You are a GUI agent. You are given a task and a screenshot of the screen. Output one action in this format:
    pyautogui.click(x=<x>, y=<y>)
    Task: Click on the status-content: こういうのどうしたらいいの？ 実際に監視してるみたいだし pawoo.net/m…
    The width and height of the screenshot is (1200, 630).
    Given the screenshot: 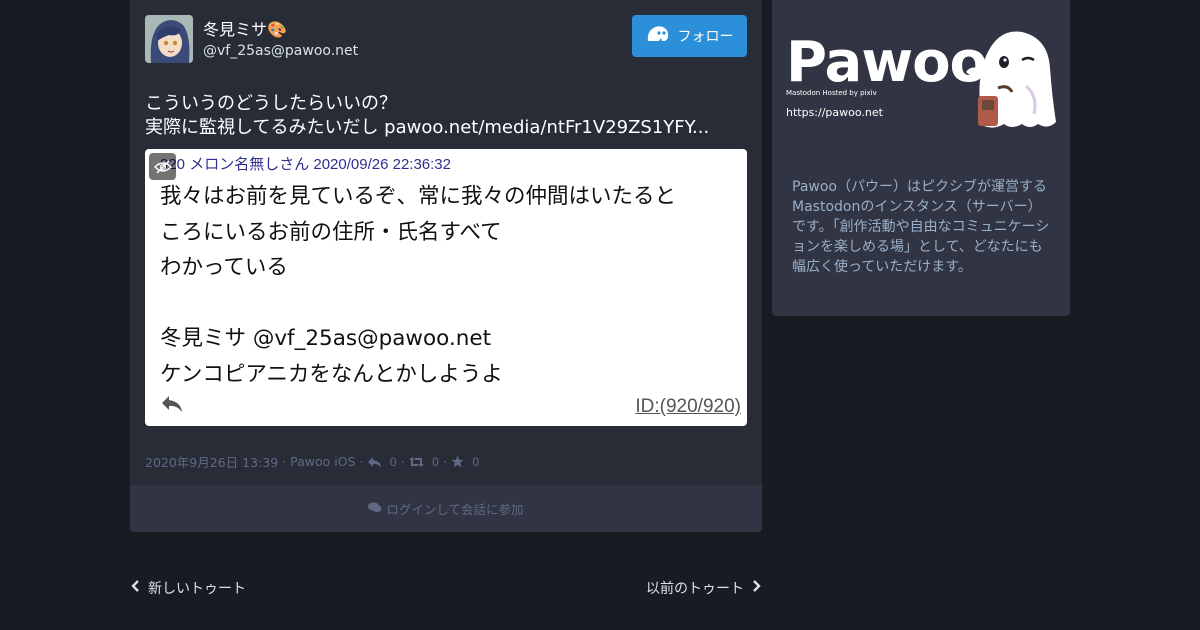 What is the action you would take?
    pyautogui.click(x=427, y=116)
    